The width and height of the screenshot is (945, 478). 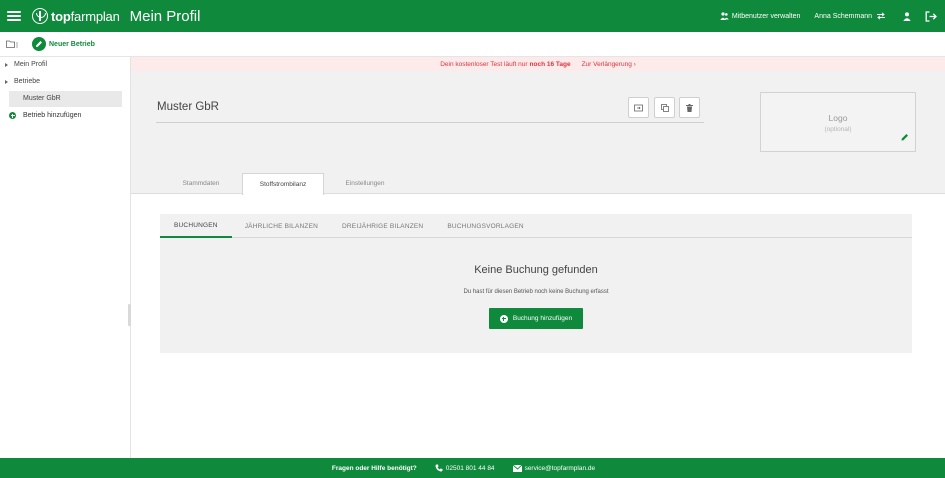 What do you see at coordinates (838, 129) in the screenshot?
I see `logo-subtitle: (optional)` at bounding box center [838, 129].